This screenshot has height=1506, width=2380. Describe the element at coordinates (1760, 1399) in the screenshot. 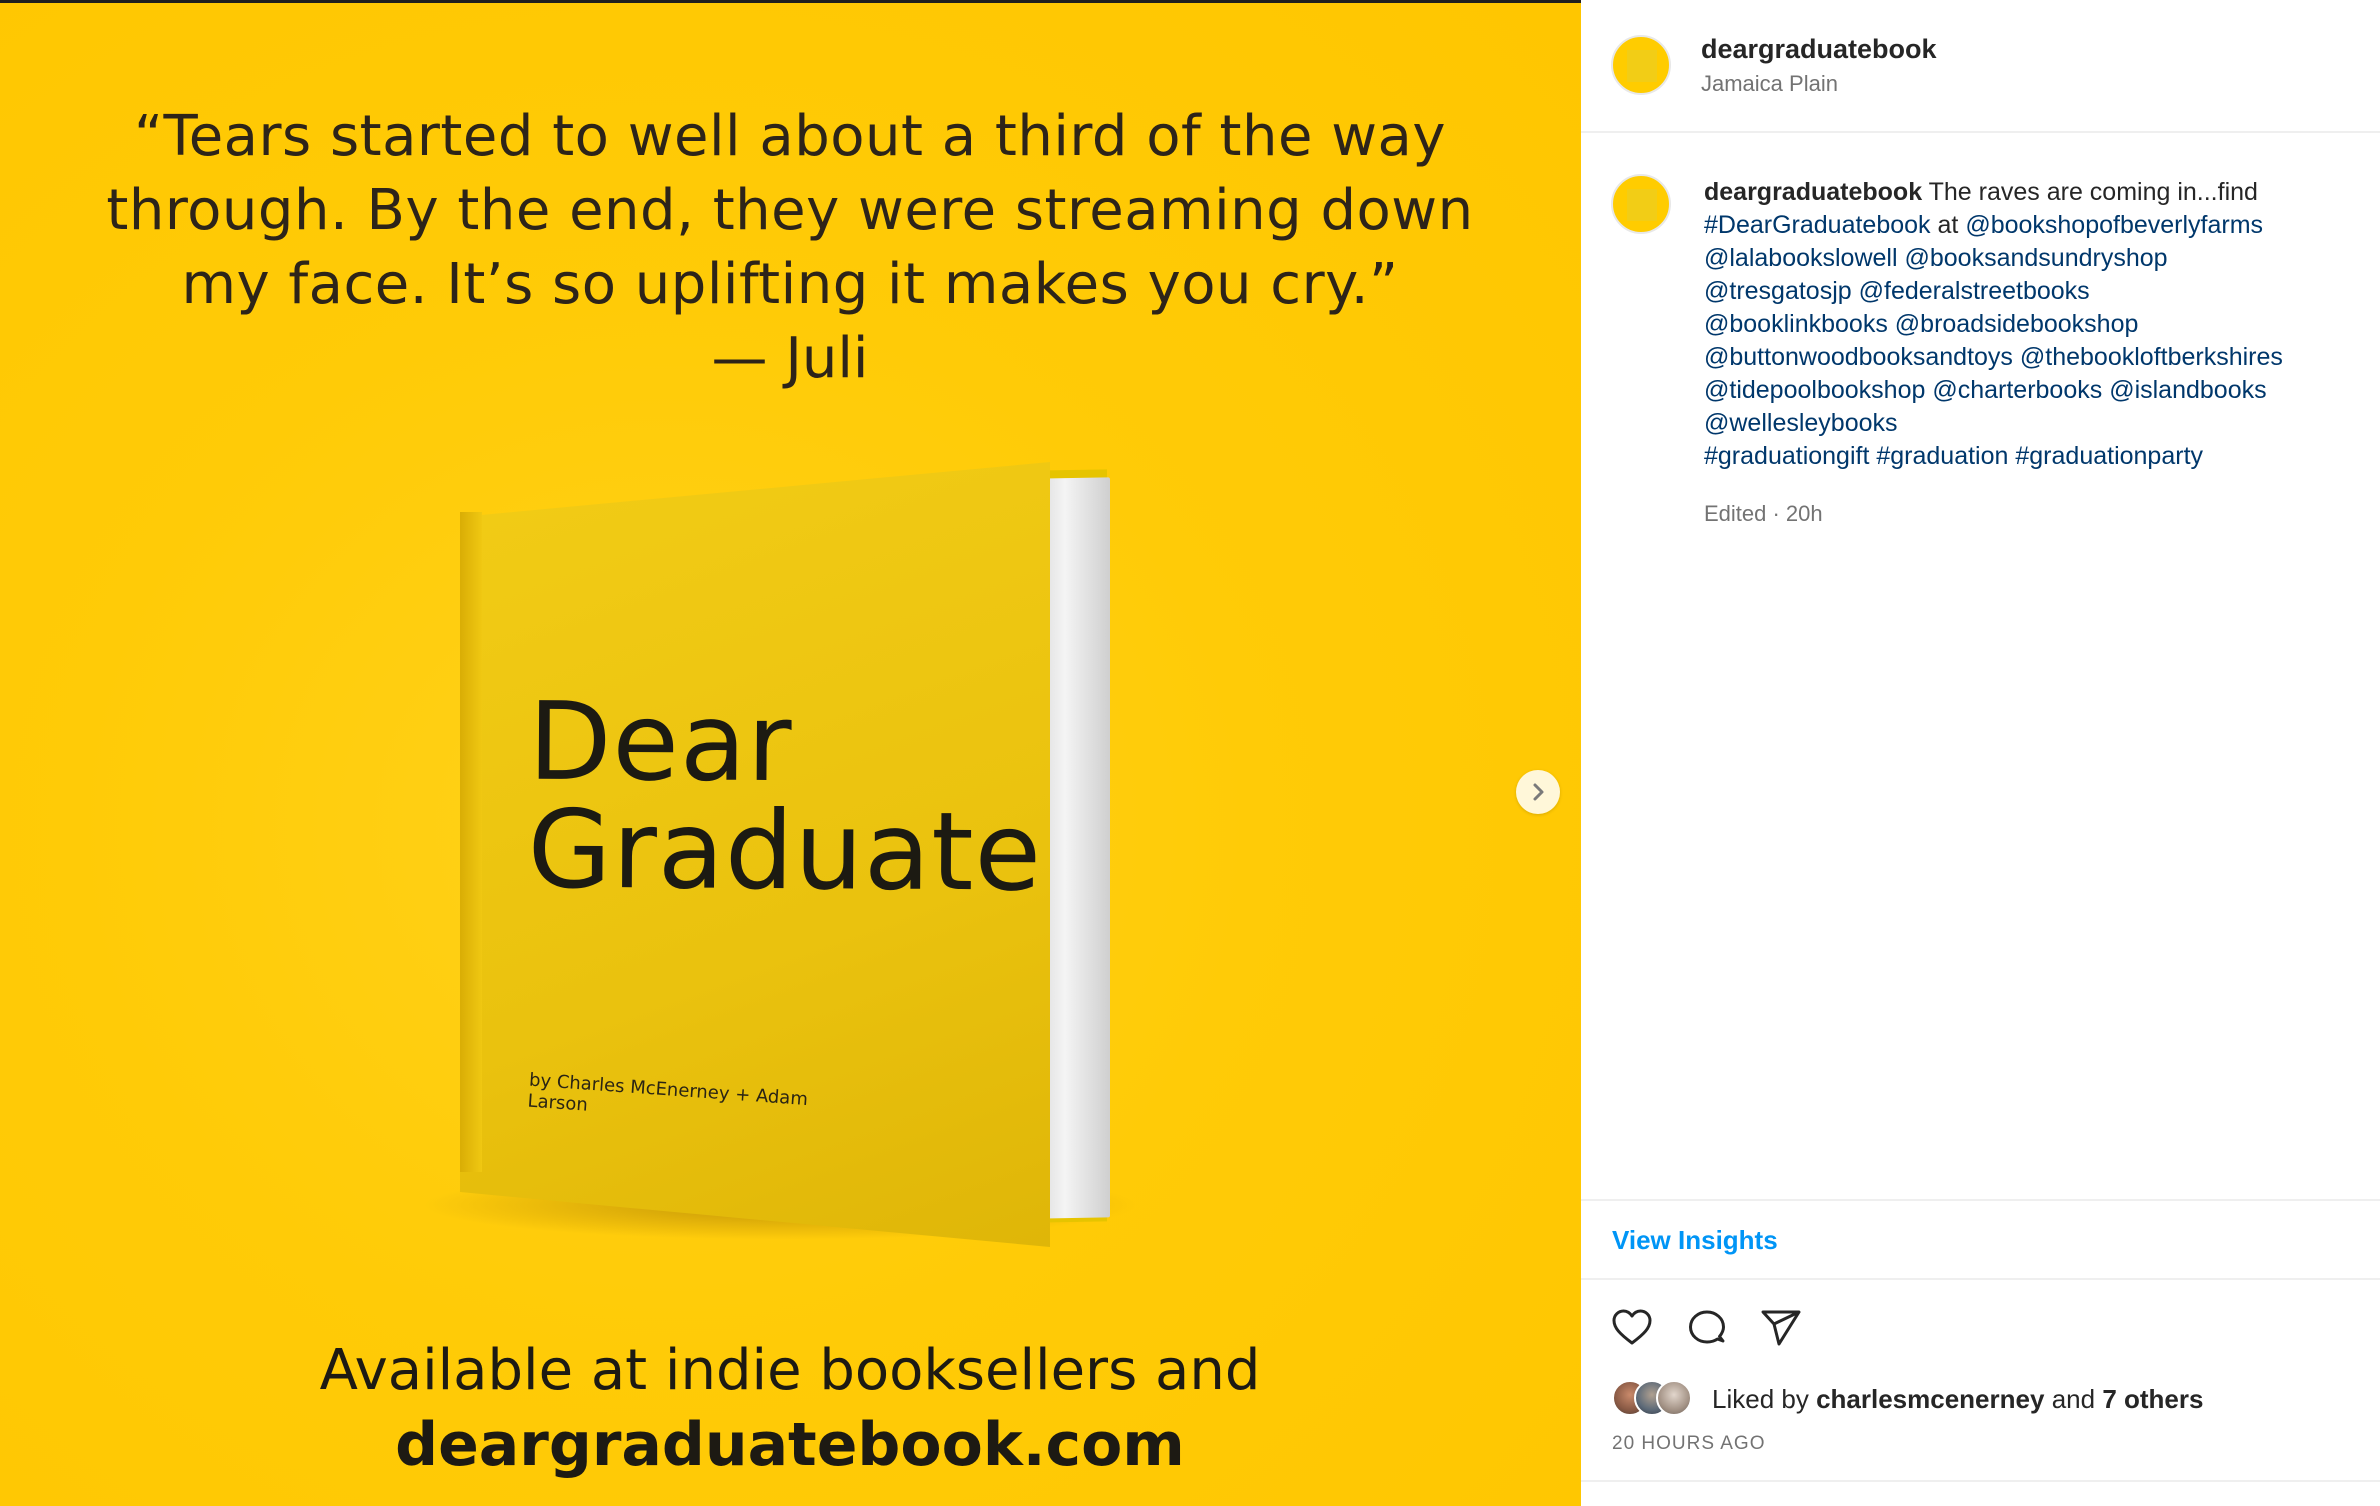

I see `likes-prefix: Liked by` at that location.